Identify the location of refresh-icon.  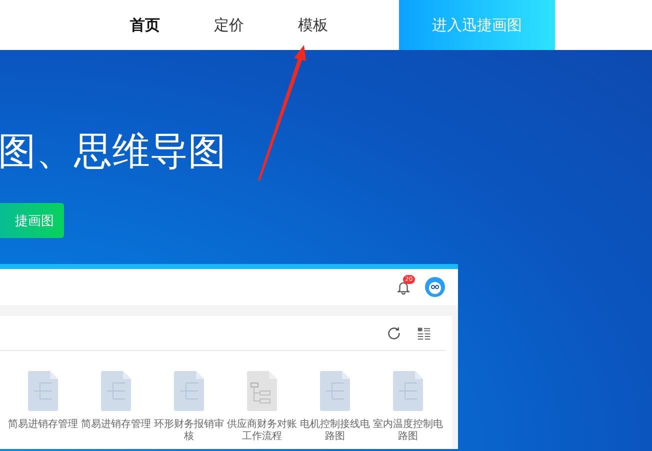
(394, 333).